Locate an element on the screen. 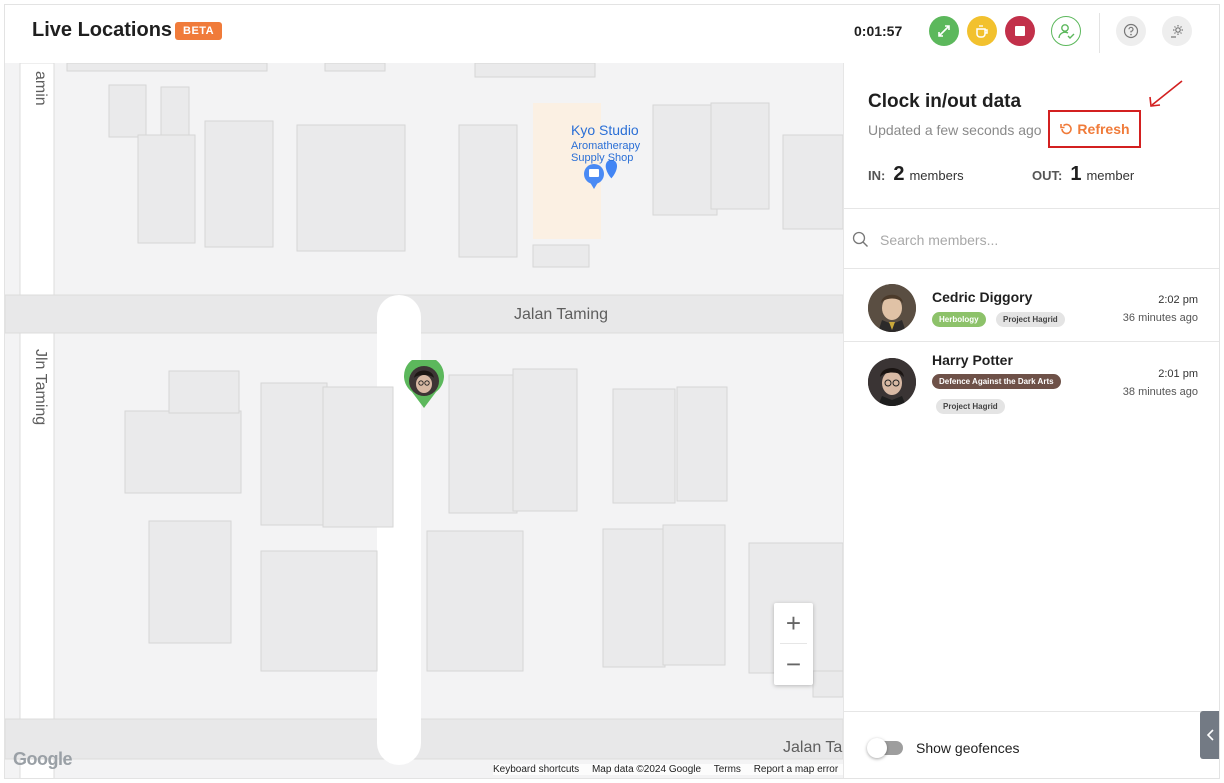 The image size is (1224, 783). member-name: Cedric Diggory is located at coordinates (982, 297).